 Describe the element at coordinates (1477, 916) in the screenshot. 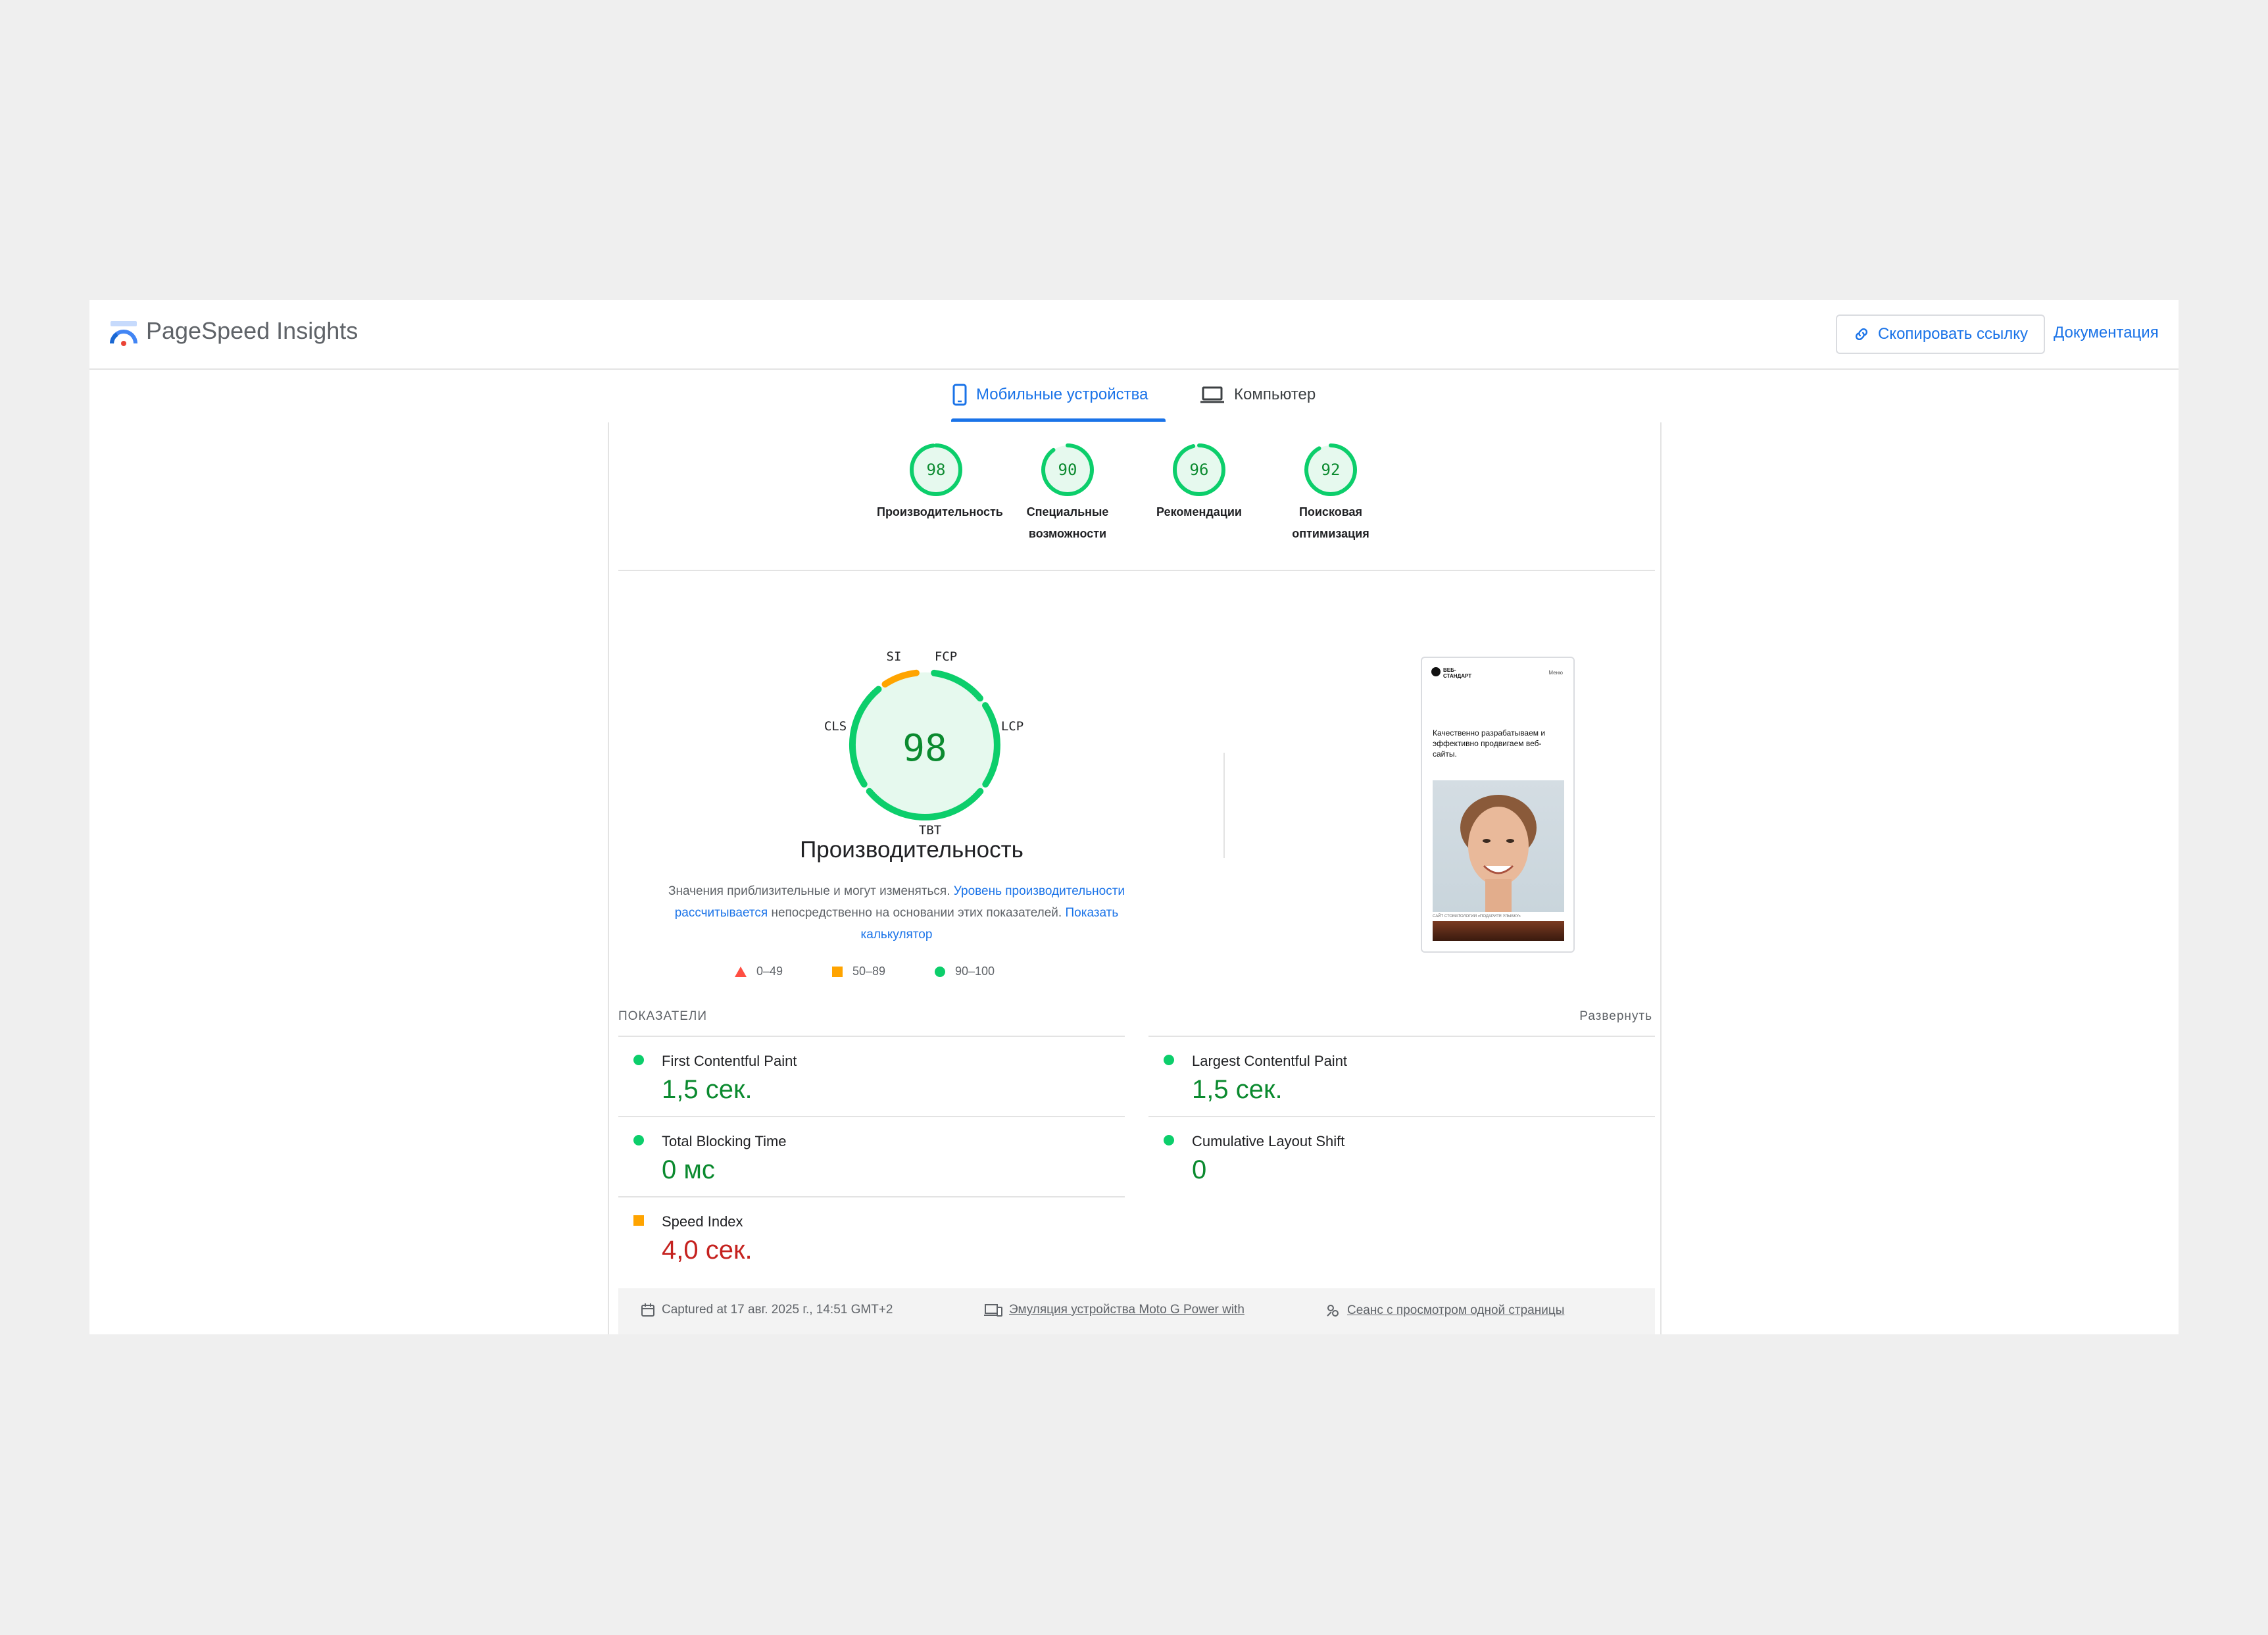

I see `thumb-caption: САЙТ СТОМАТОЛОГИИ «ПОДАРИТЕ УЛЫБКУ»` at that location.